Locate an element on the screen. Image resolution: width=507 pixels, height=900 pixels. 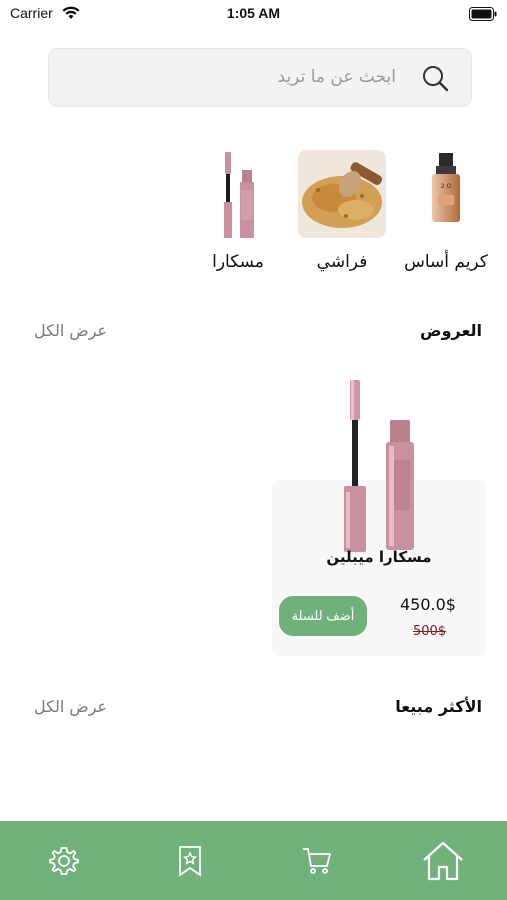
add-to-cart-button: أضف للسلة is located at coordinates (323, 616).